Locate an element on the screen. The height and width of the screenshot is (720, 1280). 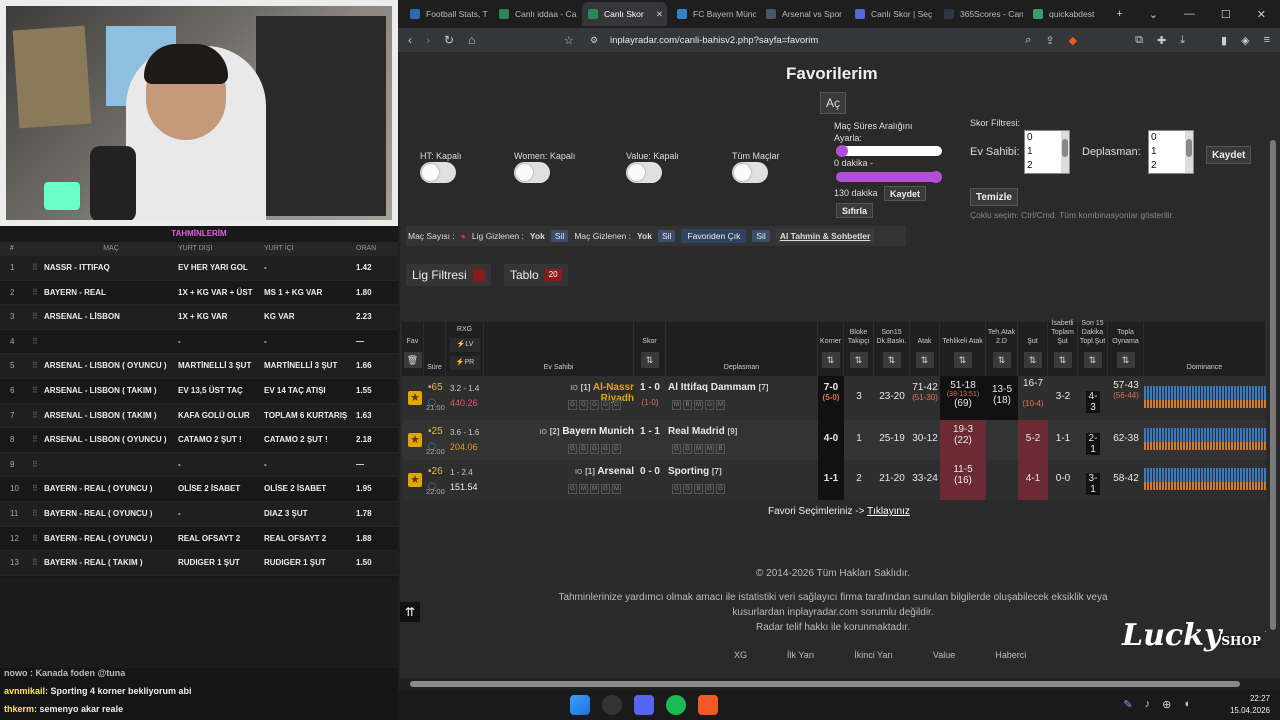
ht-toggle is located at coordinates (438, 172).